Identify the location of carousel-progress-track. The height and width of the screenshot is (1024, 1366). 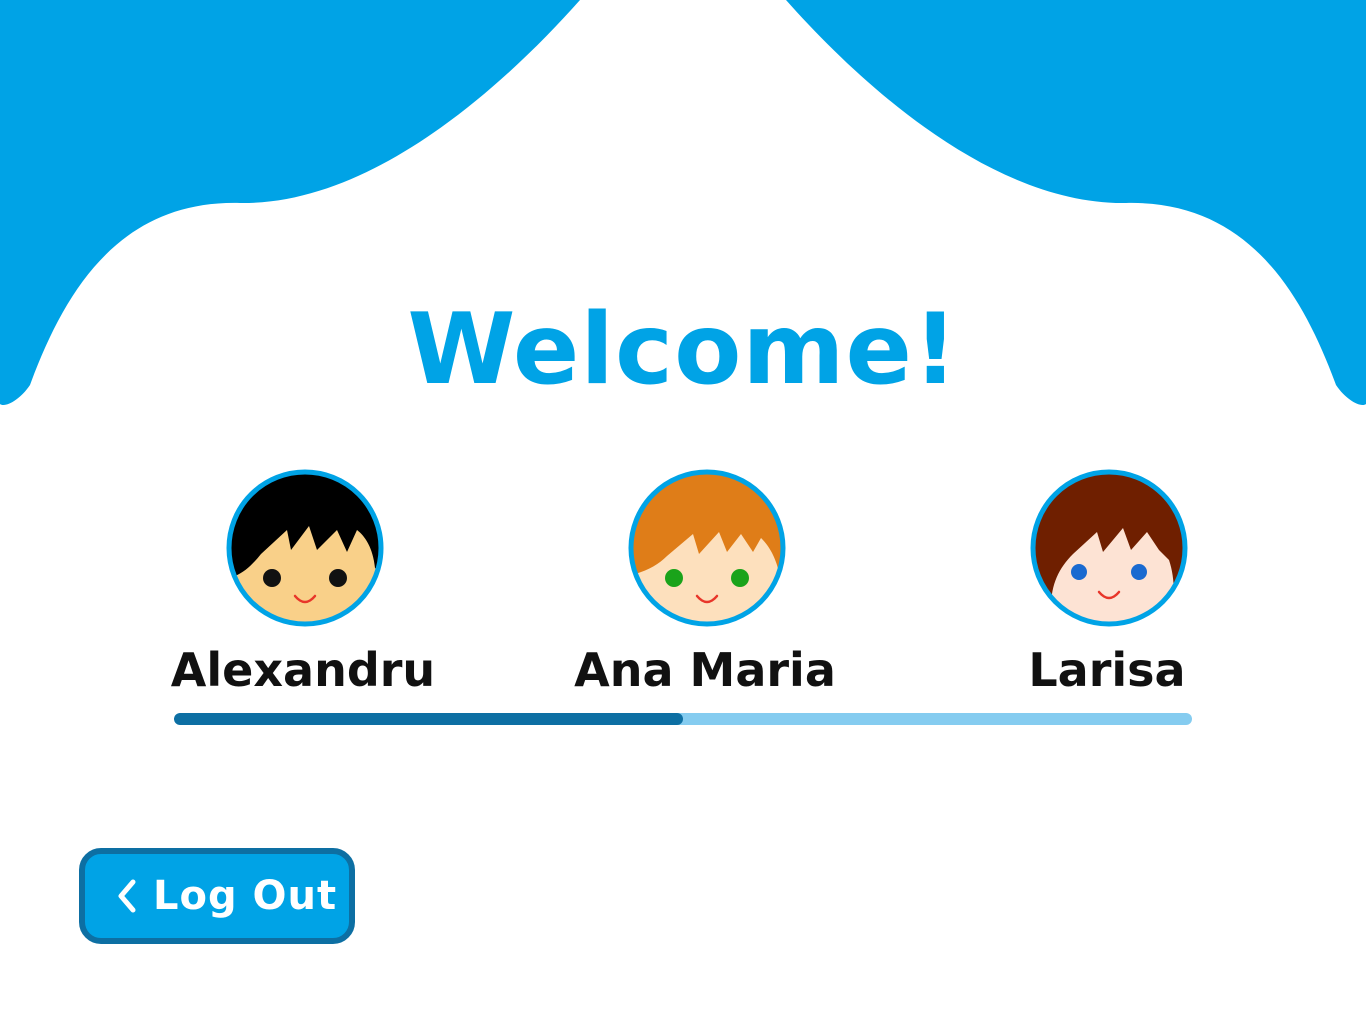
(683, 719).